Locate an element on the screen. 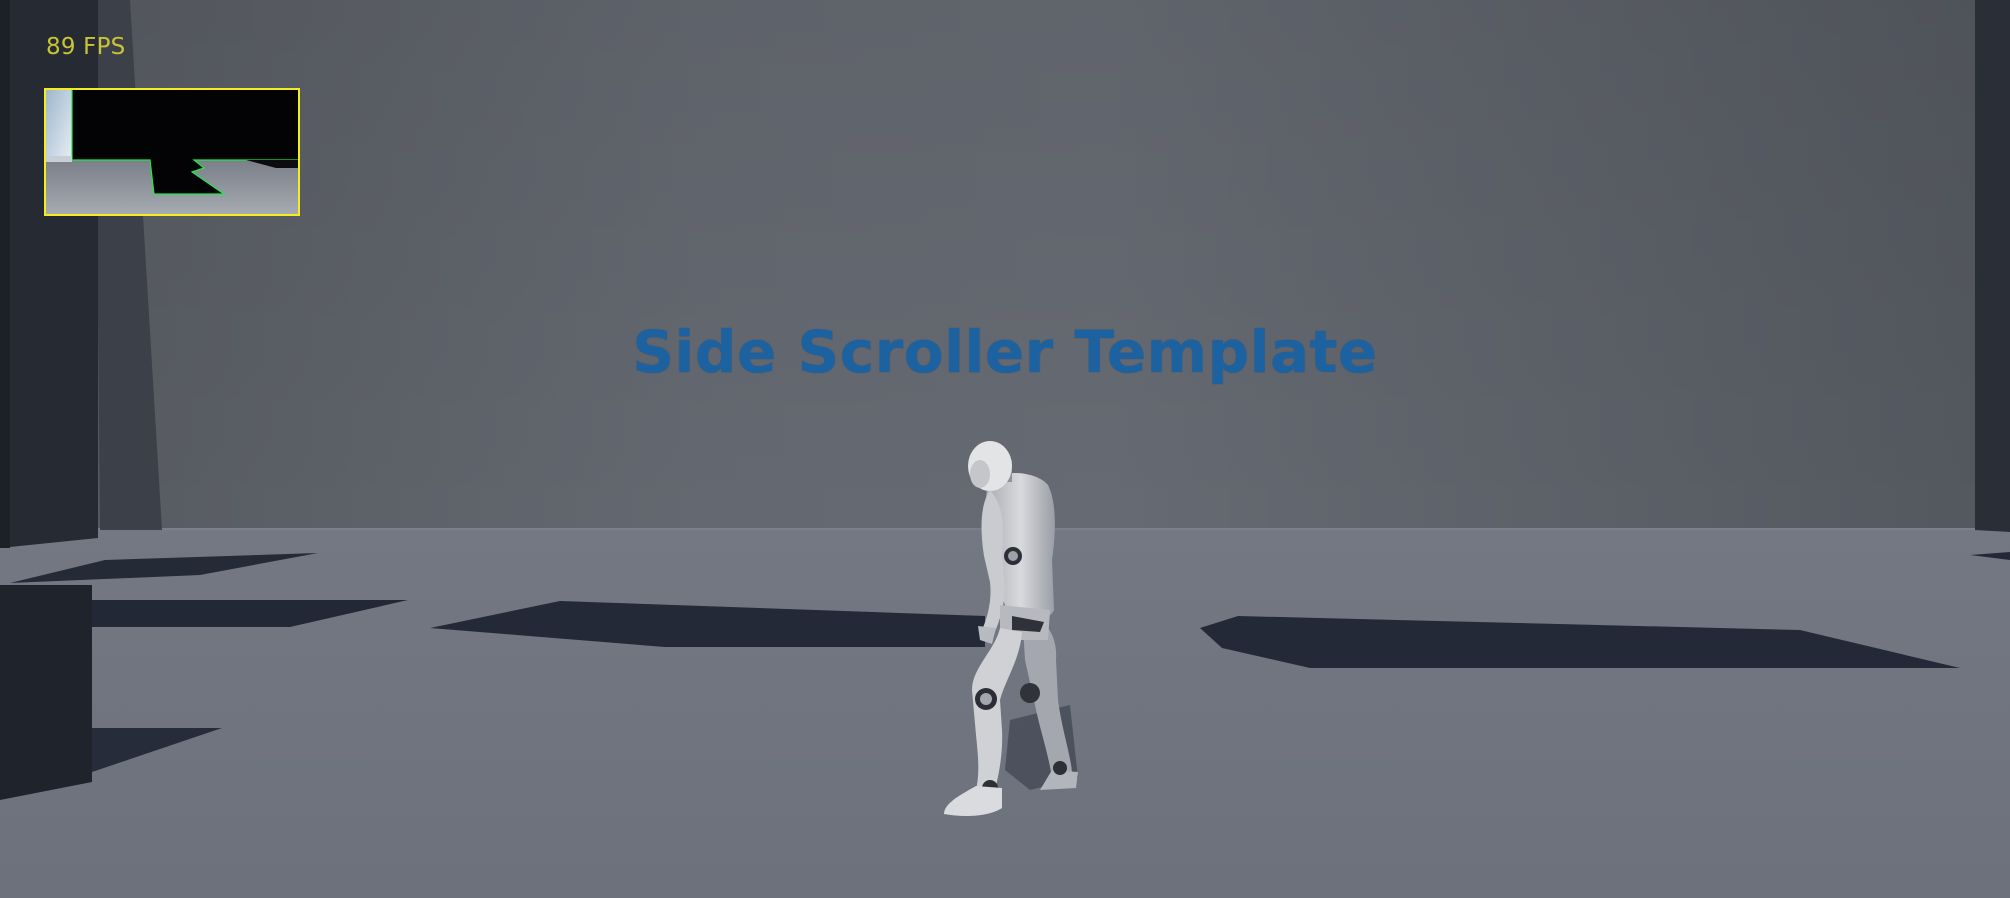  wall-title-text: Side Scroller Template is located at coordinates (1005, 352).